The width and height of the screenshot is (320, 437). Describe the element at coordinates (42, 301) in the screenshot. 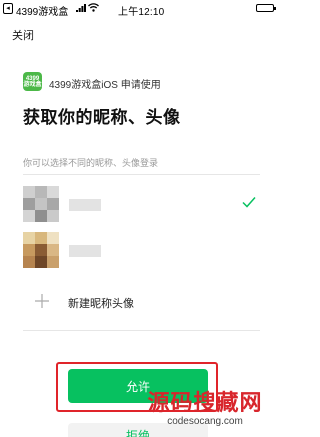

I see `plus-icon` at that location.